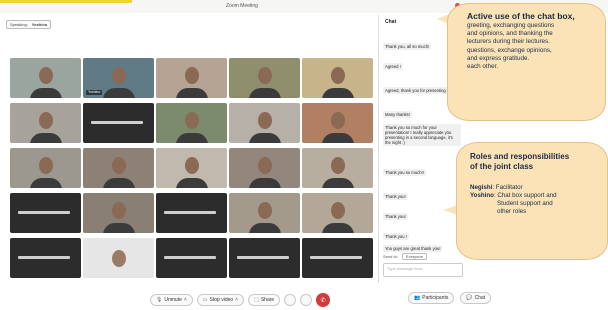 This screenshot has width=608, height=310. Describe the element at coordinates (407, 46) in the screenshot. I see `chat-message-text: Thank you, all so much!` at that location.